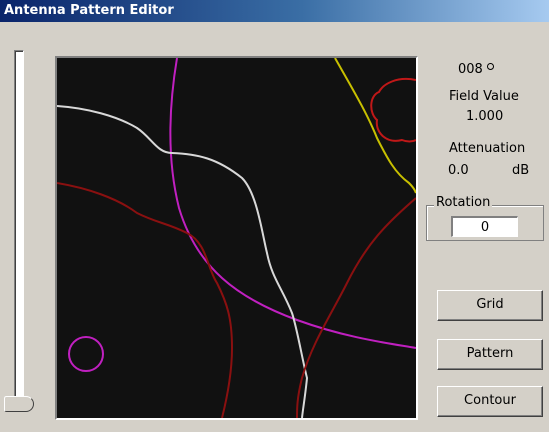 The width and height of the screenshot is (549, 432). I want to click on field-value-label: Field Value, so click(484, 96).